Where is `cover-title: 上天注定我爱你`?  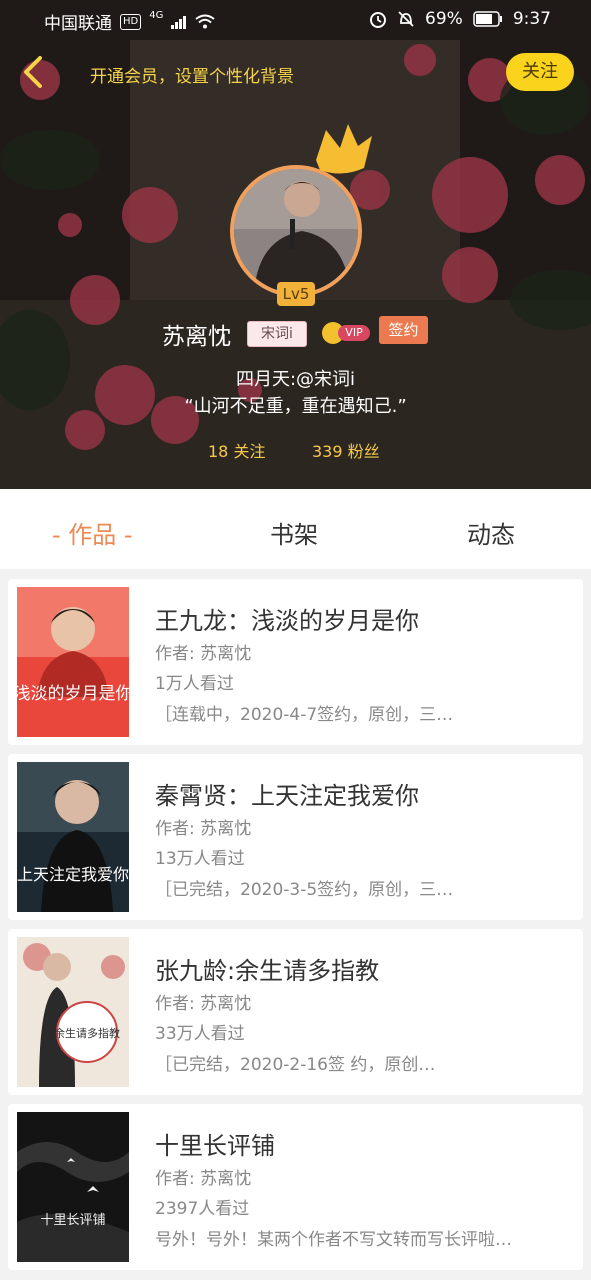
cover-title: 上天注定我爱你 is located at coordinates (73, 874).